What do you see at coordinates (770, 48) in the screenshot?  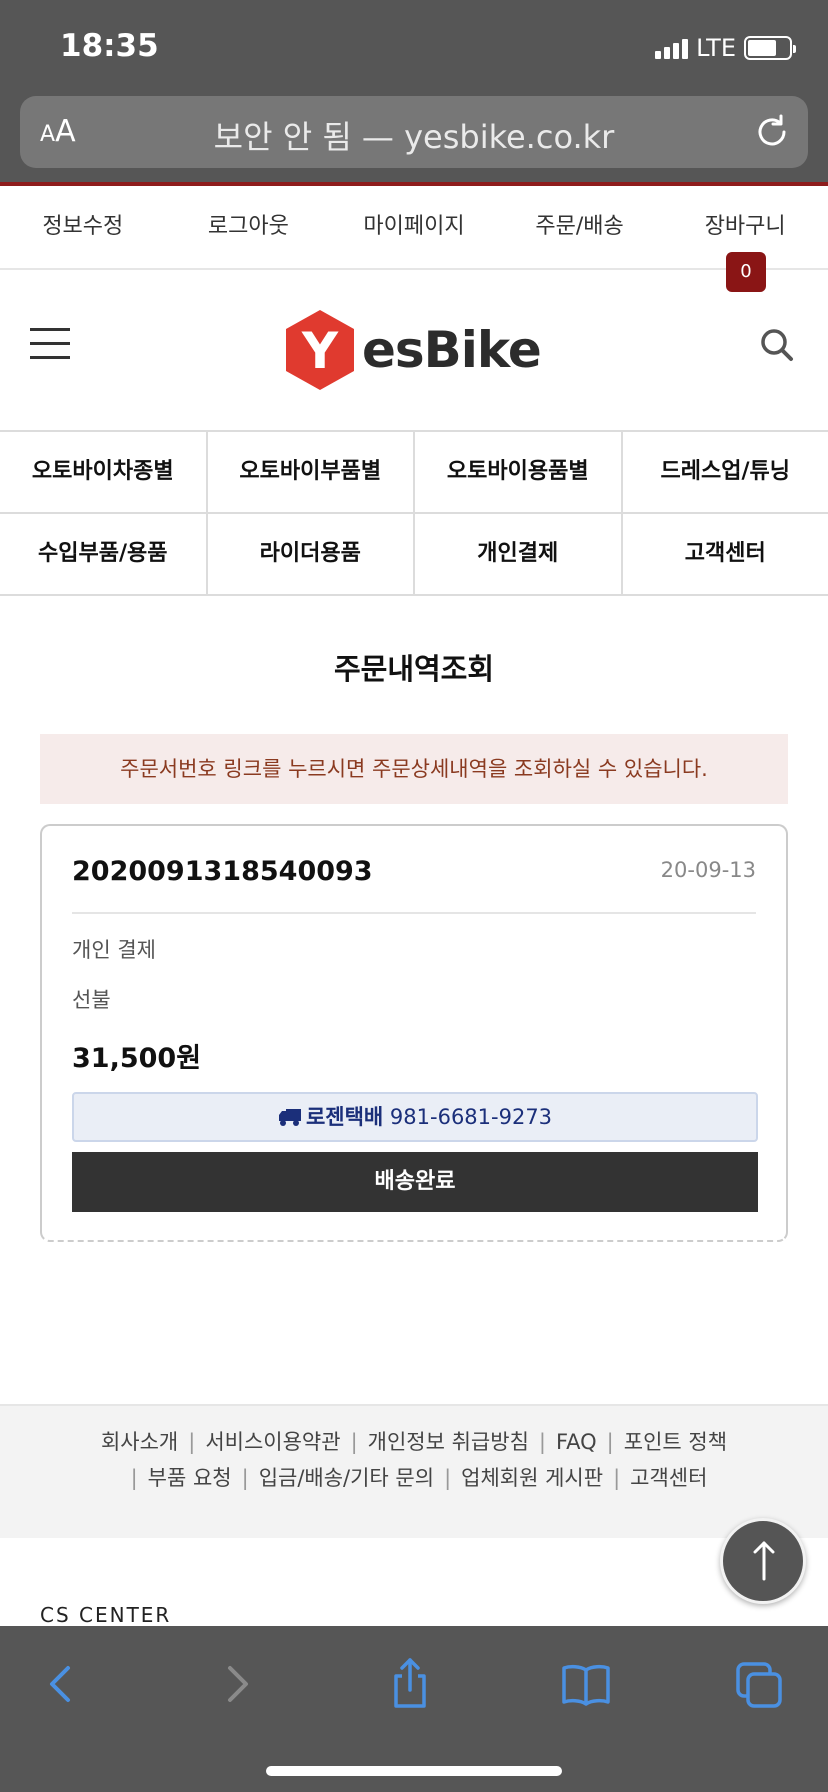 I see `battery-icon` at bounding box center [770, 48].